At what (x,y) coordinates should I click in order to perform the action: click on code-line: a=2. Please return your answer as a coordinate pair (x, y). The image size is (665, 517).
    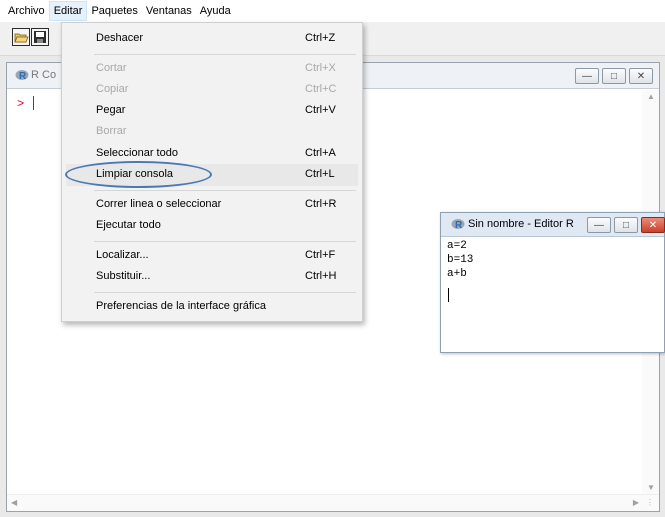
    Looking at the image, I should click on (457, 246).